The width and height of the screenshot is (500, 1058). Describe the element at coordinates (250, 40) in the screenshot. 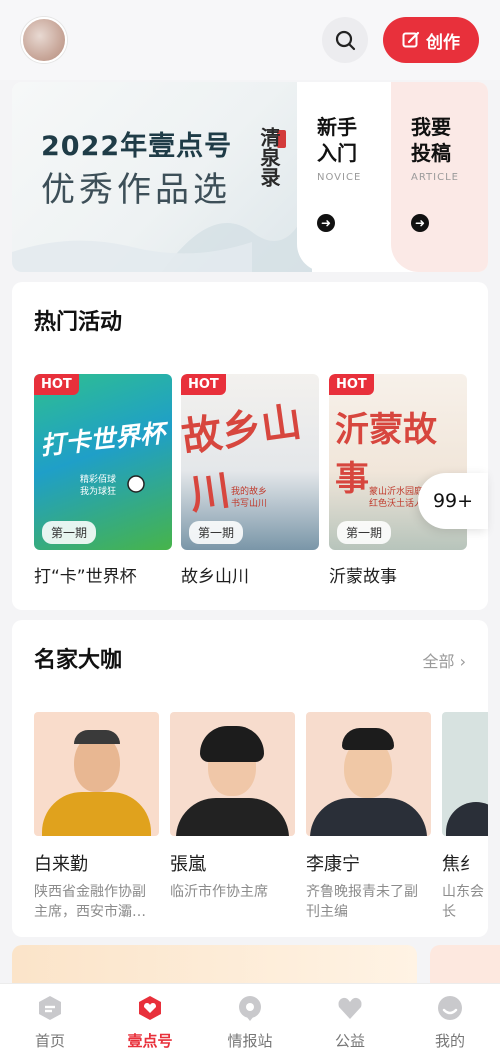

I see `top-bar: 创作` at that location.